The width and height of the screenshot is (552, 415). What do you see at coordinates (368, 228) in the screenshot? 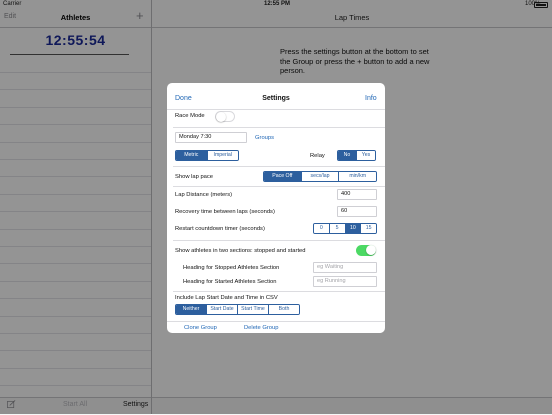
I see `restart-option-15: 15` at bounding box center [368, 228].